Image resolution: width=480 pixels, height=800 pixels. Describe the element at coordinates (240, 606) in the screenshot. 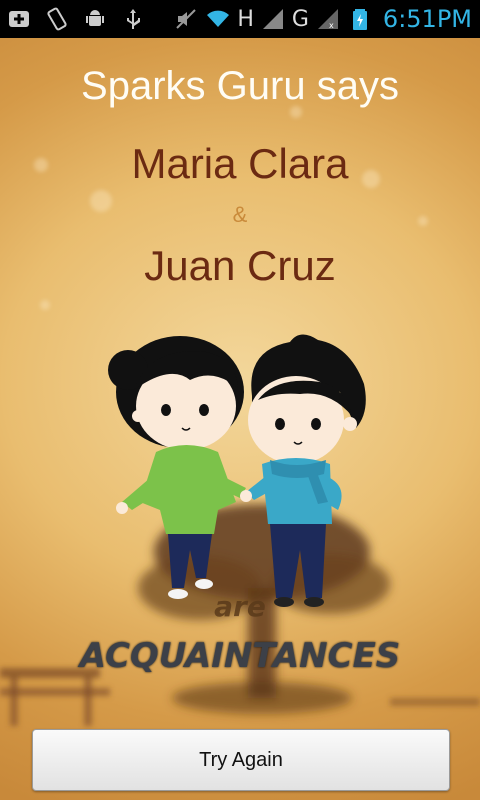

I see `connector-text: are` at that location.